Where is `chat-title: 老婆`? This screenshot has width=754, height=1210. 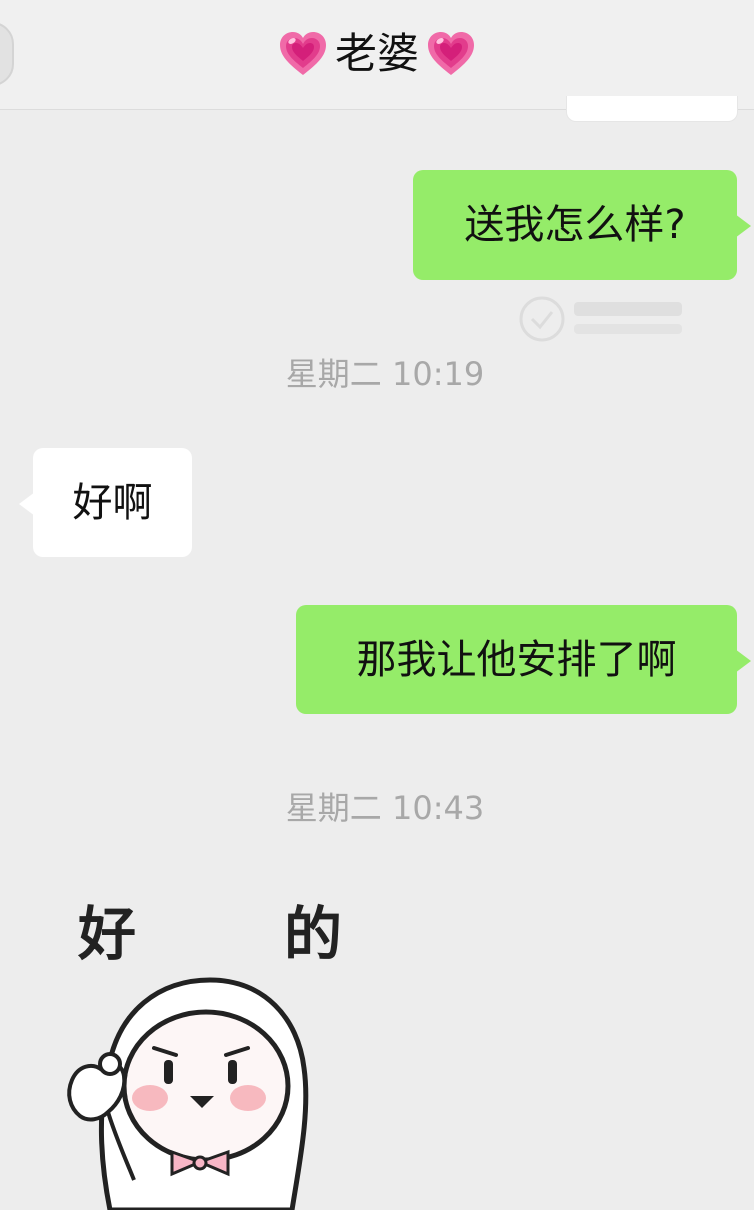
chat-title: 老婆 is located at coordinates (377, 54).